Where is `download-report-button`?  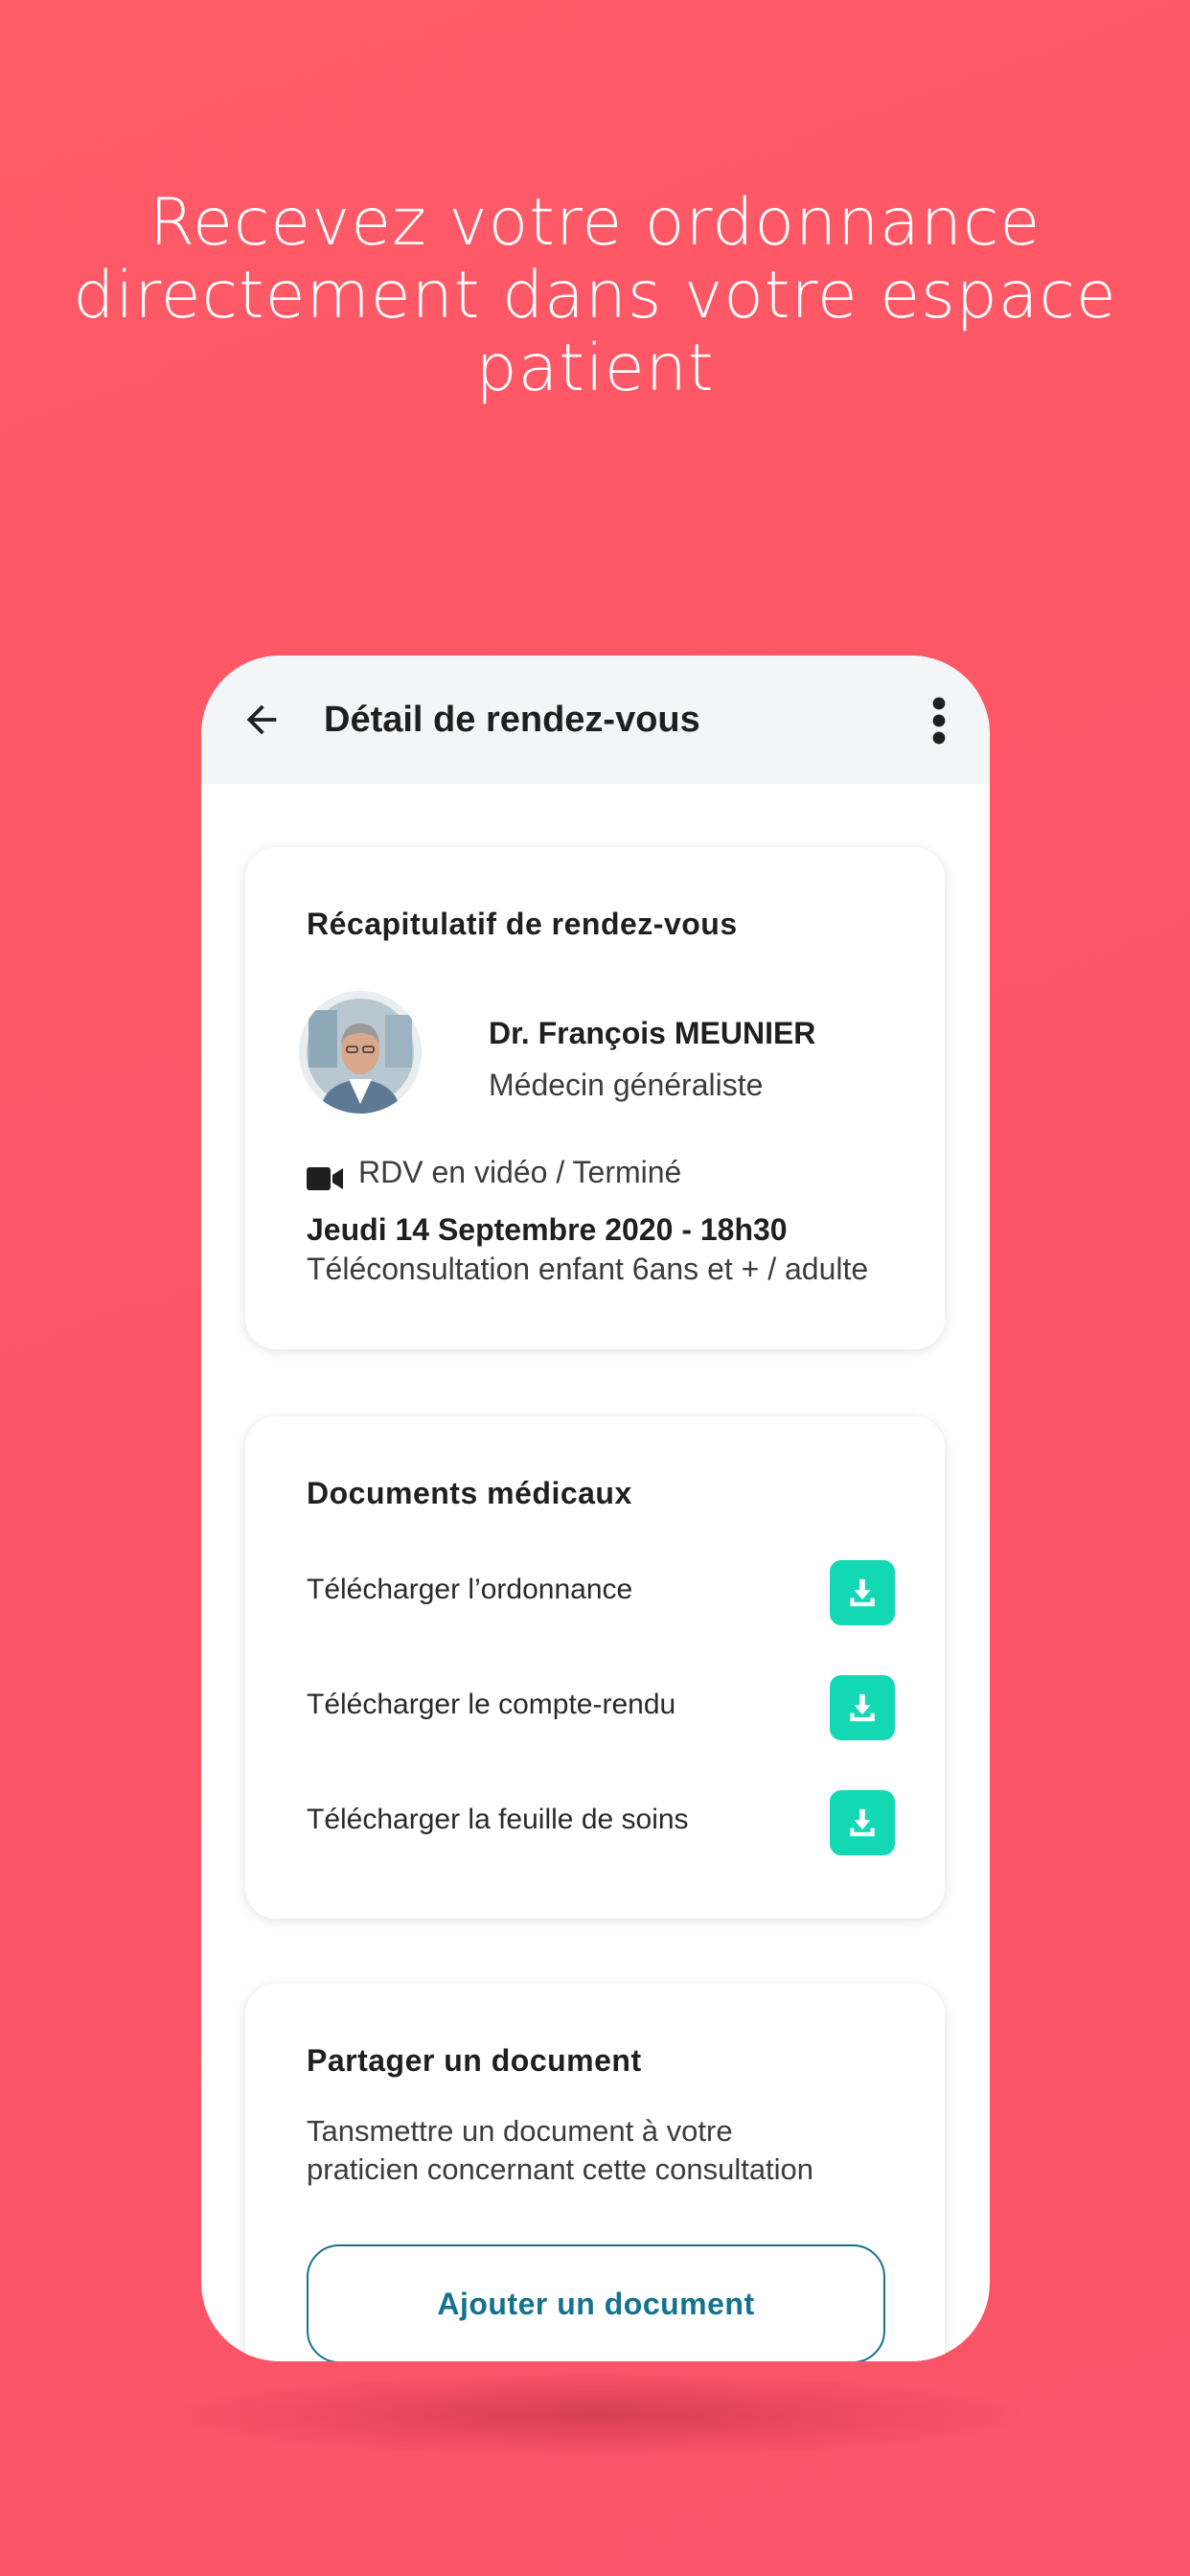
download-report-button is located at coordinates (863, 1707).